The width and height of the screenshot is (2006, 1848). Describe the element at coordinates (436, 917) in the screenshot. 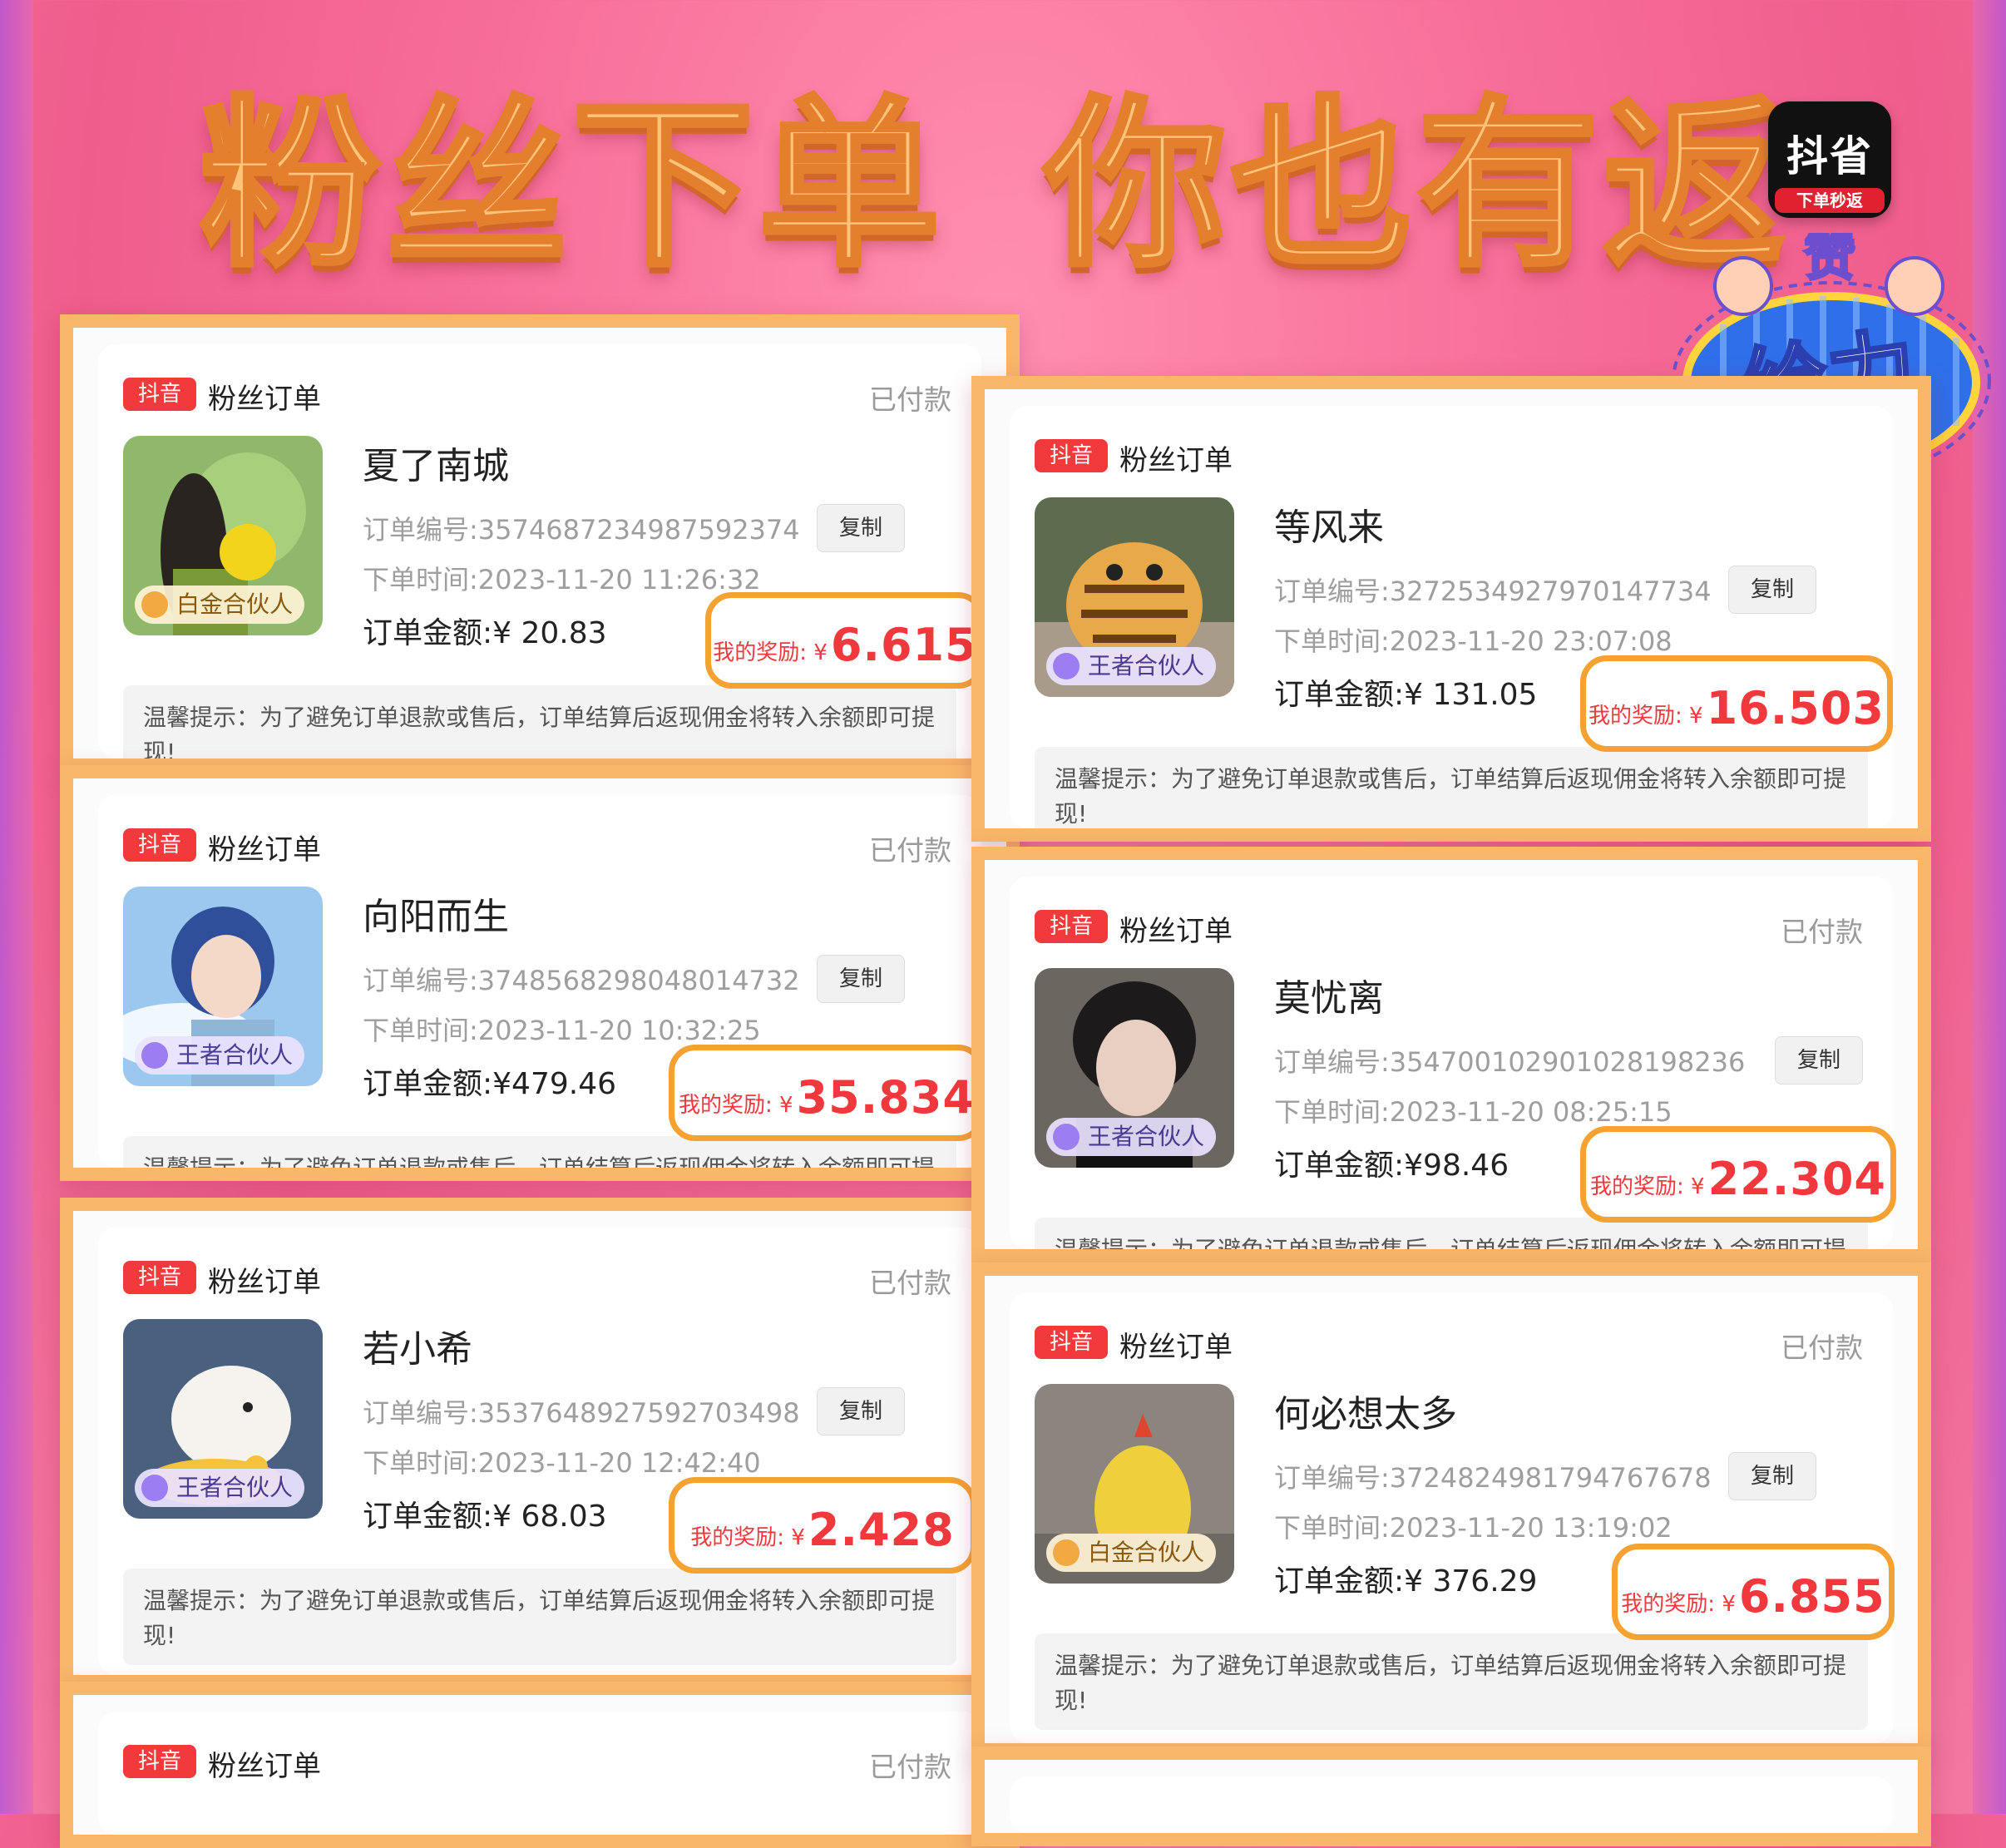

I see `customer-name: 向阳而生` at that location.